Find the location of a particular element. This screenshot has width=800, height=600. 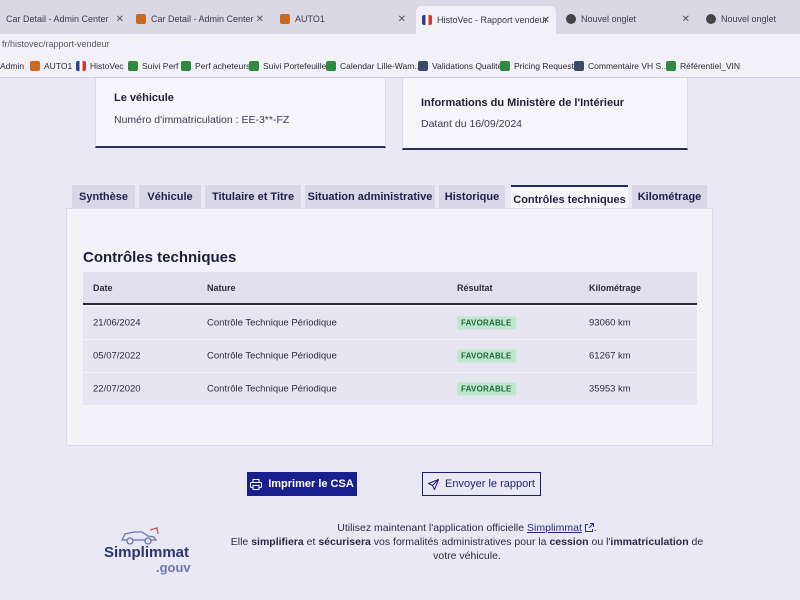

browser-tab: Nouvel onglet is located at coordinates (750, 19).